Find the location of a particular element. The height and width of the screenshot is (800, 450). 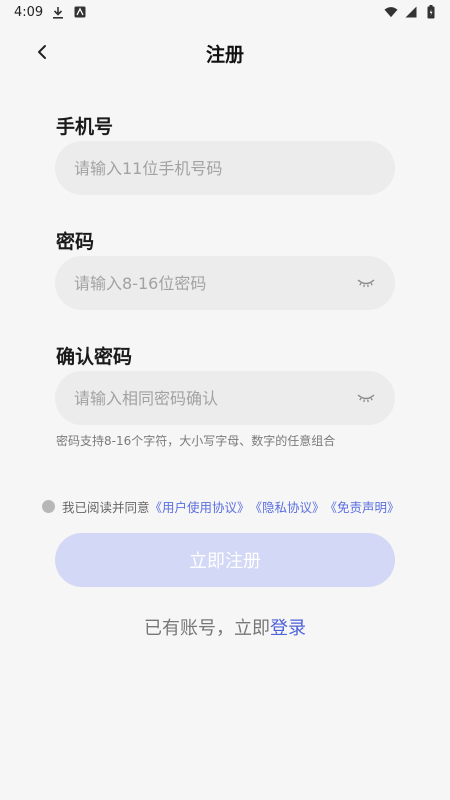

user-agreement-link: 《用户使用协议》 is located at coordinates (200, 506).